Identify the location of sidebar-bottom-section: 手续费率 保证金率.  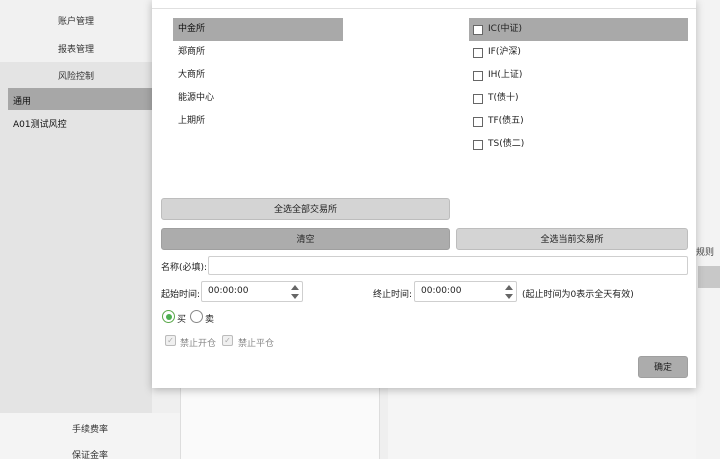
(90, 436).